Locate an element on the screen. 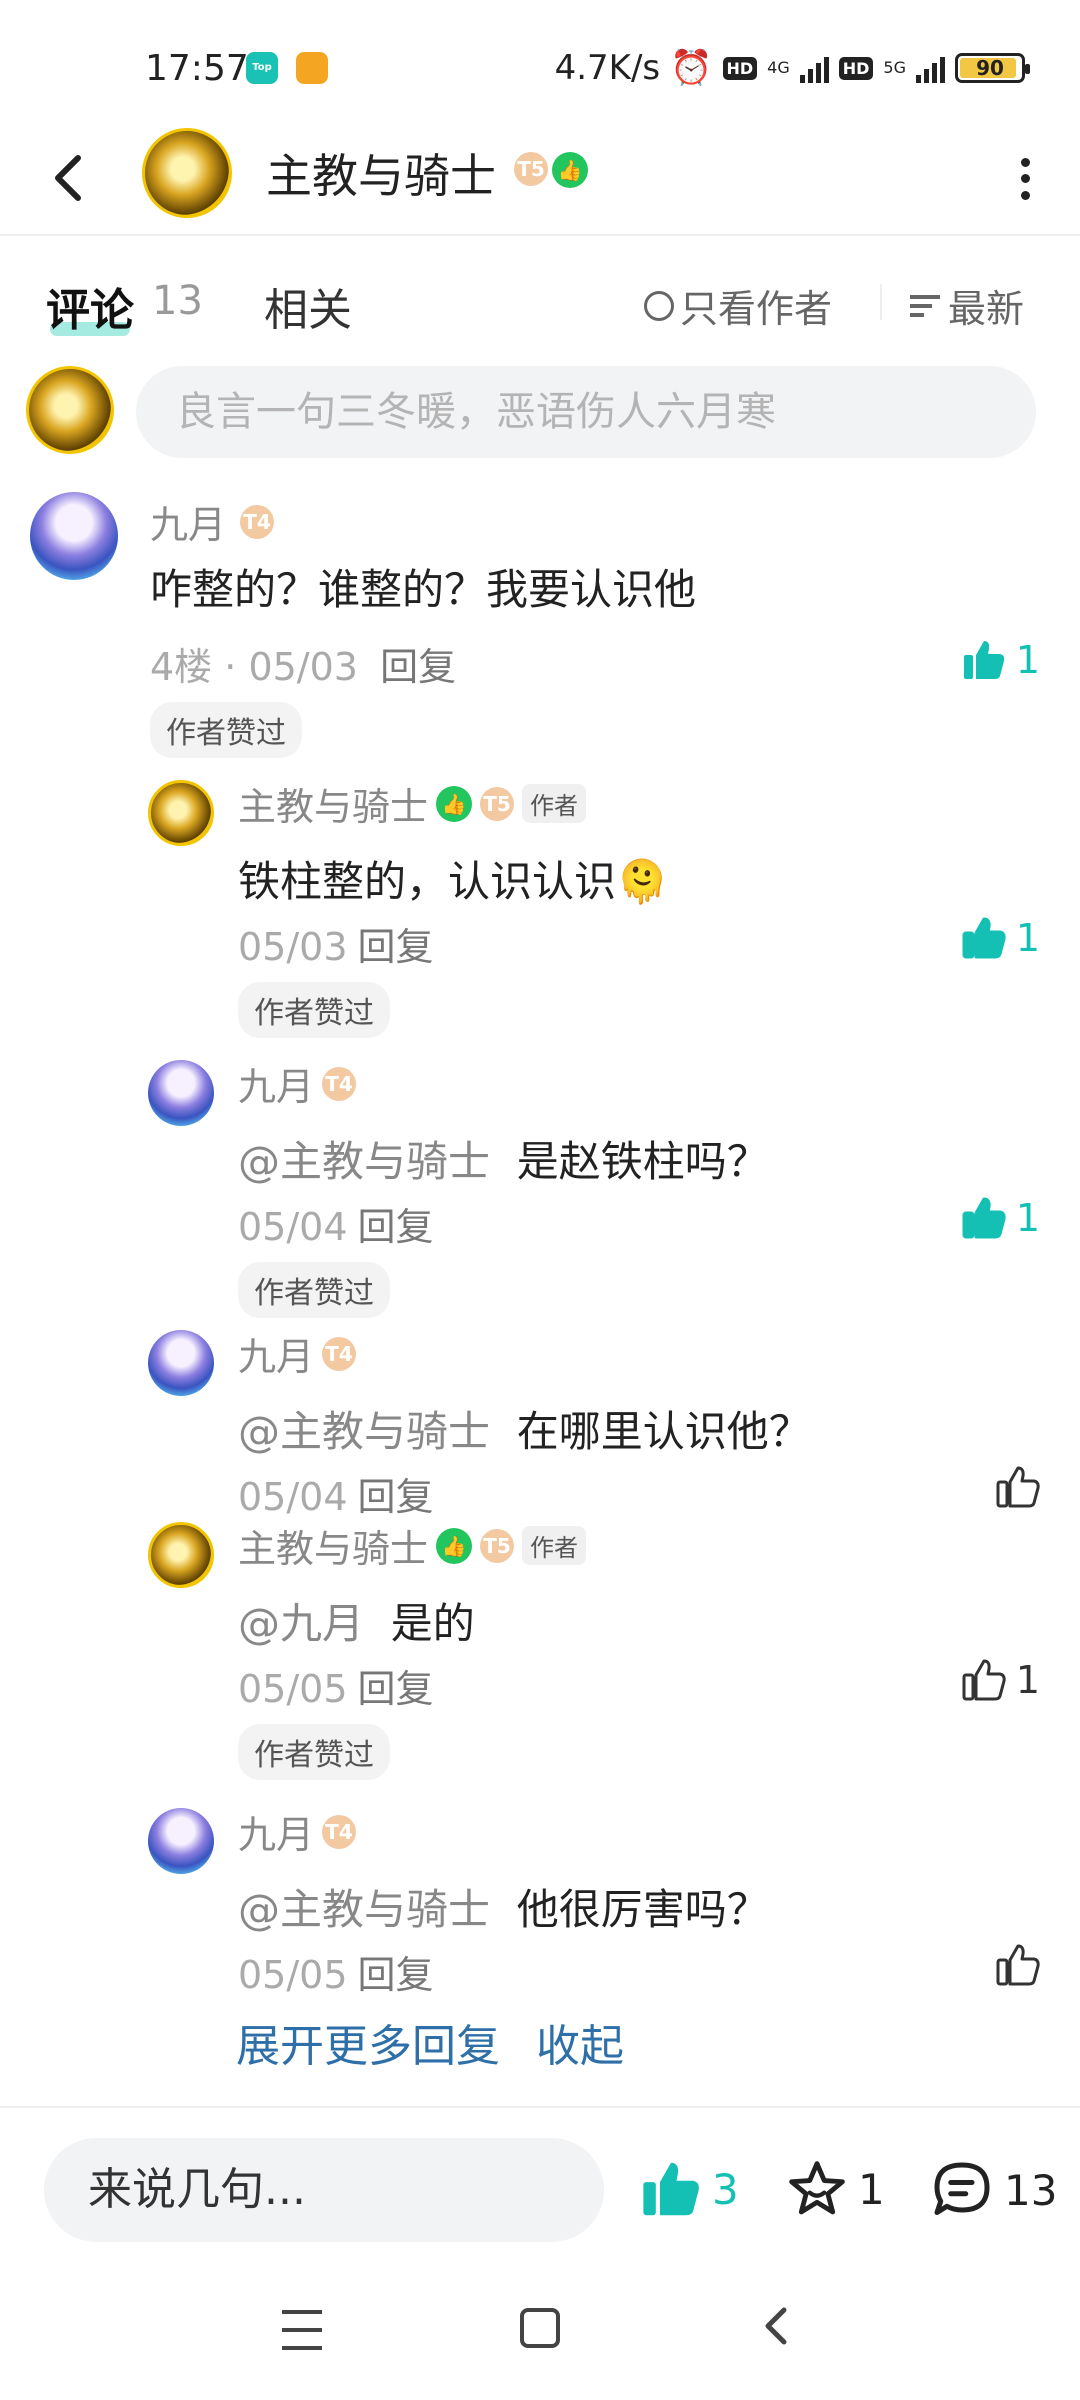 Image resolution: width=1080 pixels, height=2400 pixels. collapse-button: 收起 is located at coordinates (580, 2042).